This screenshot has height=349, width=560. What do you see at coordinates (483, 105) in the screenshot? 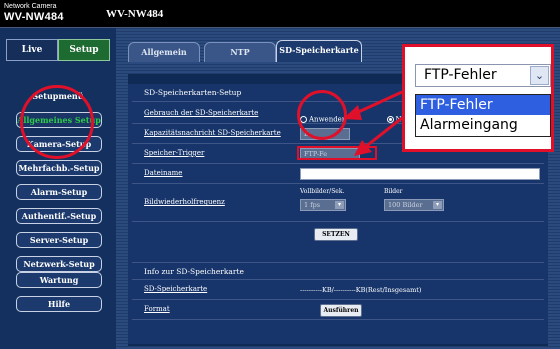
I see `option-ftp-fehler: FTP-Fehler` at bounding box center [483, 105].